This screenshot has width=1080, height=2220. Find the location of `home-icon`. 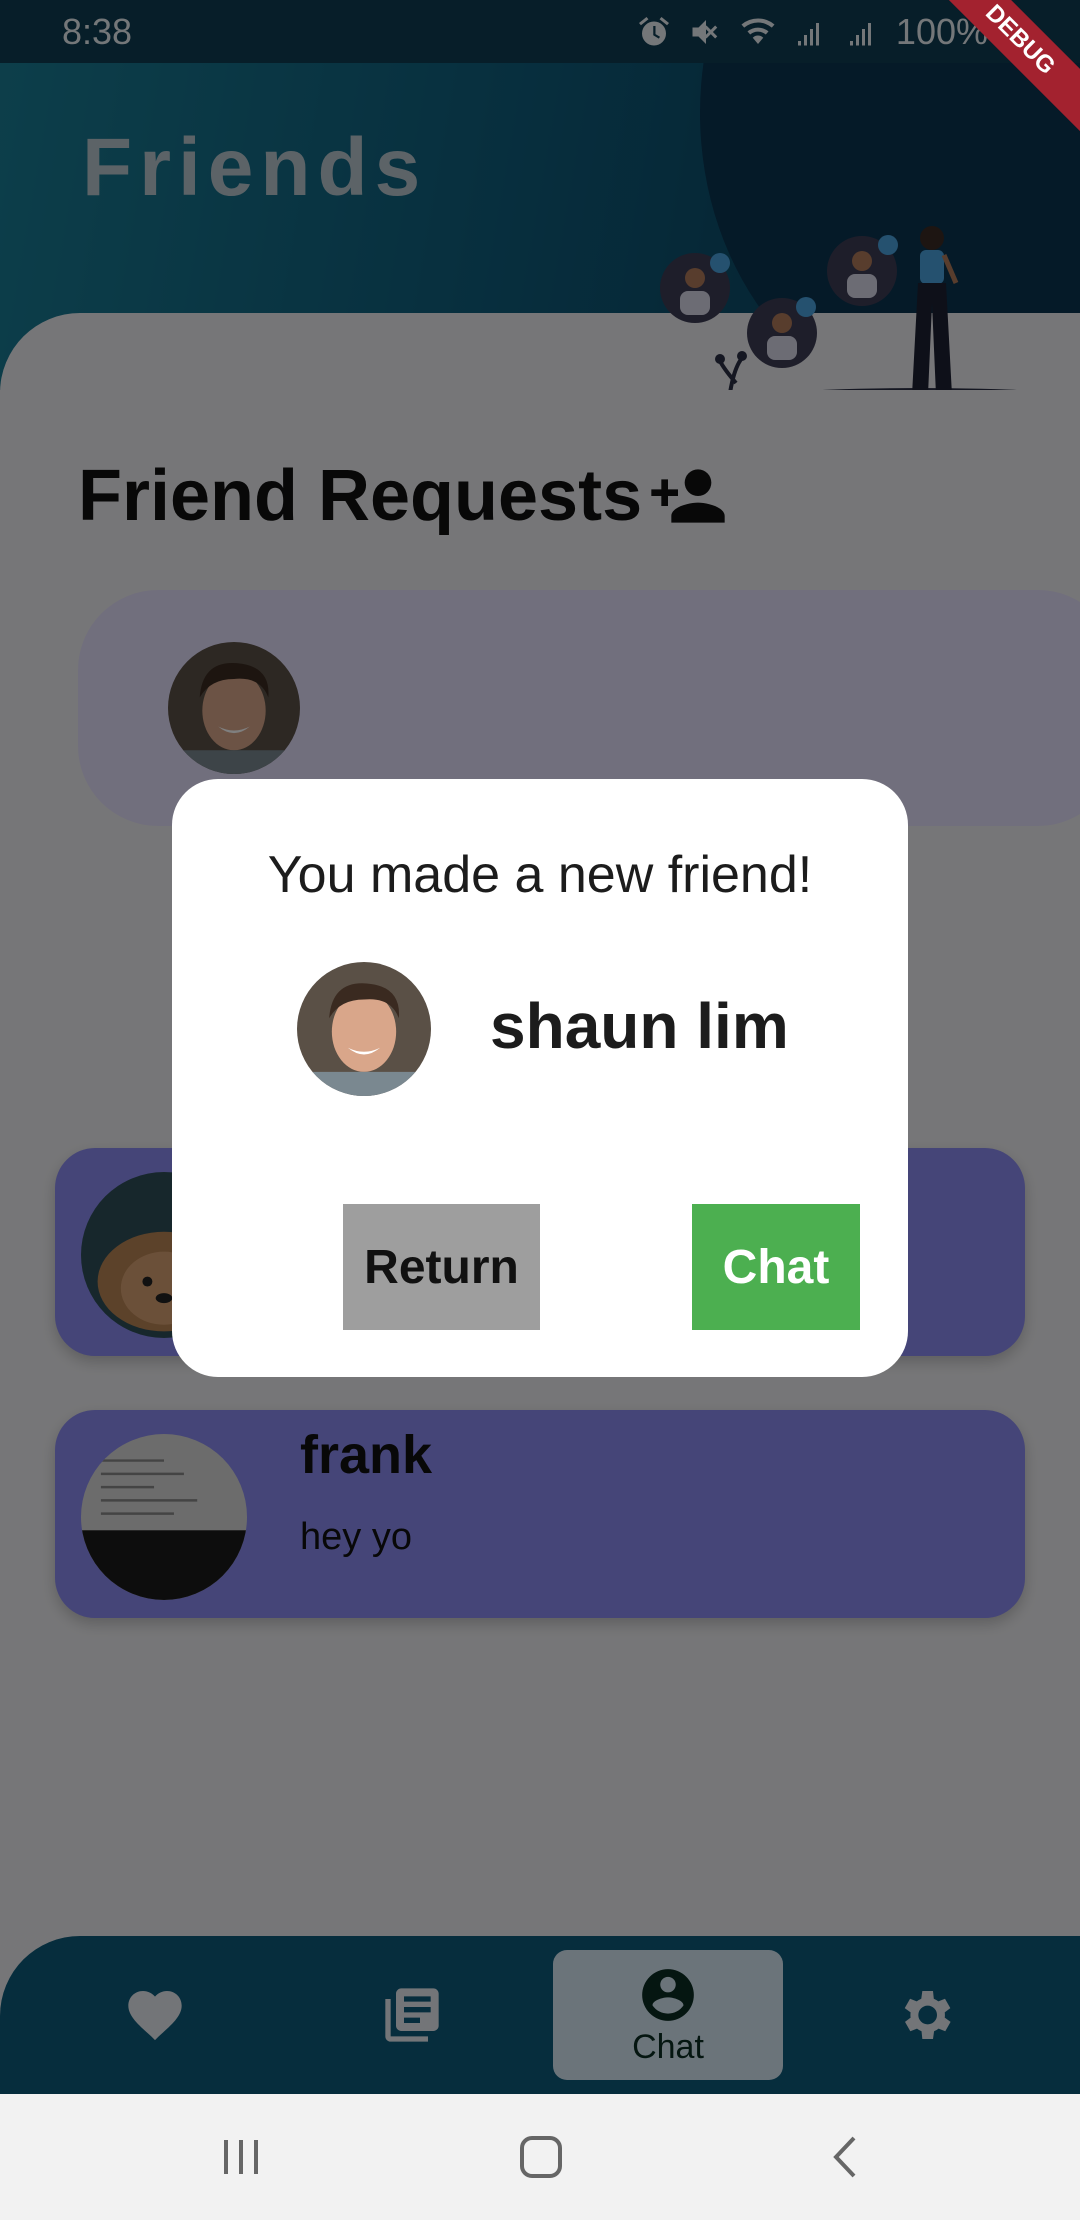

home-icon is located at coordinates (541, 2157).